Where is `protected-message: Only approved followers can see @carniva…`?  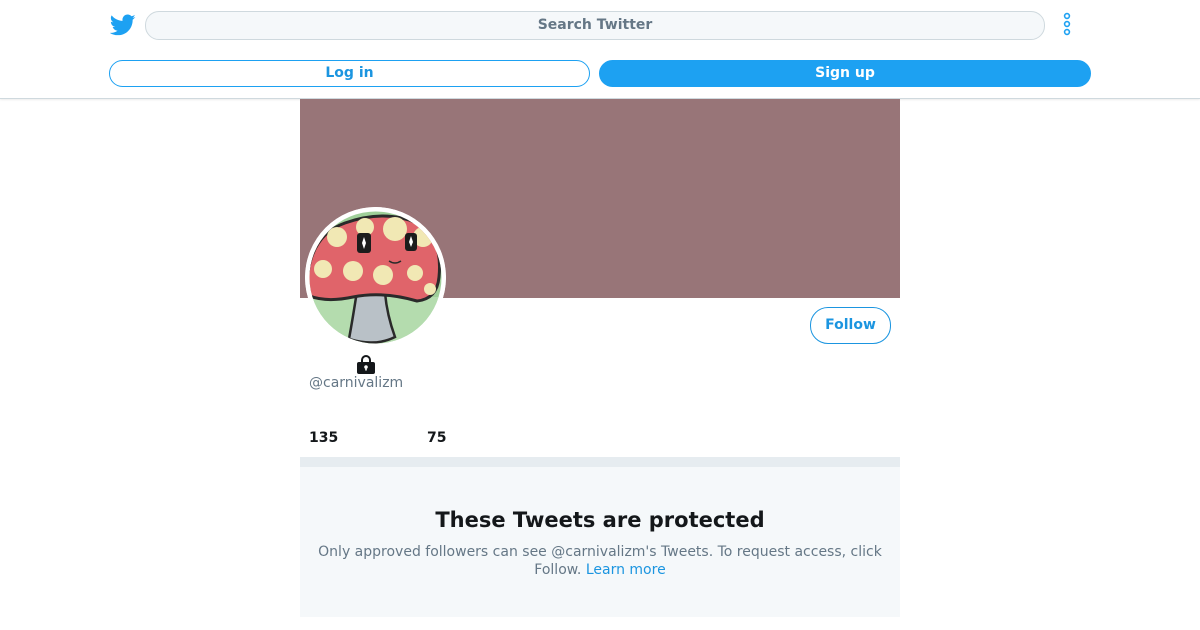 protected-message: Only approved followers can see @carniva… is located at coordinates (600, 561).